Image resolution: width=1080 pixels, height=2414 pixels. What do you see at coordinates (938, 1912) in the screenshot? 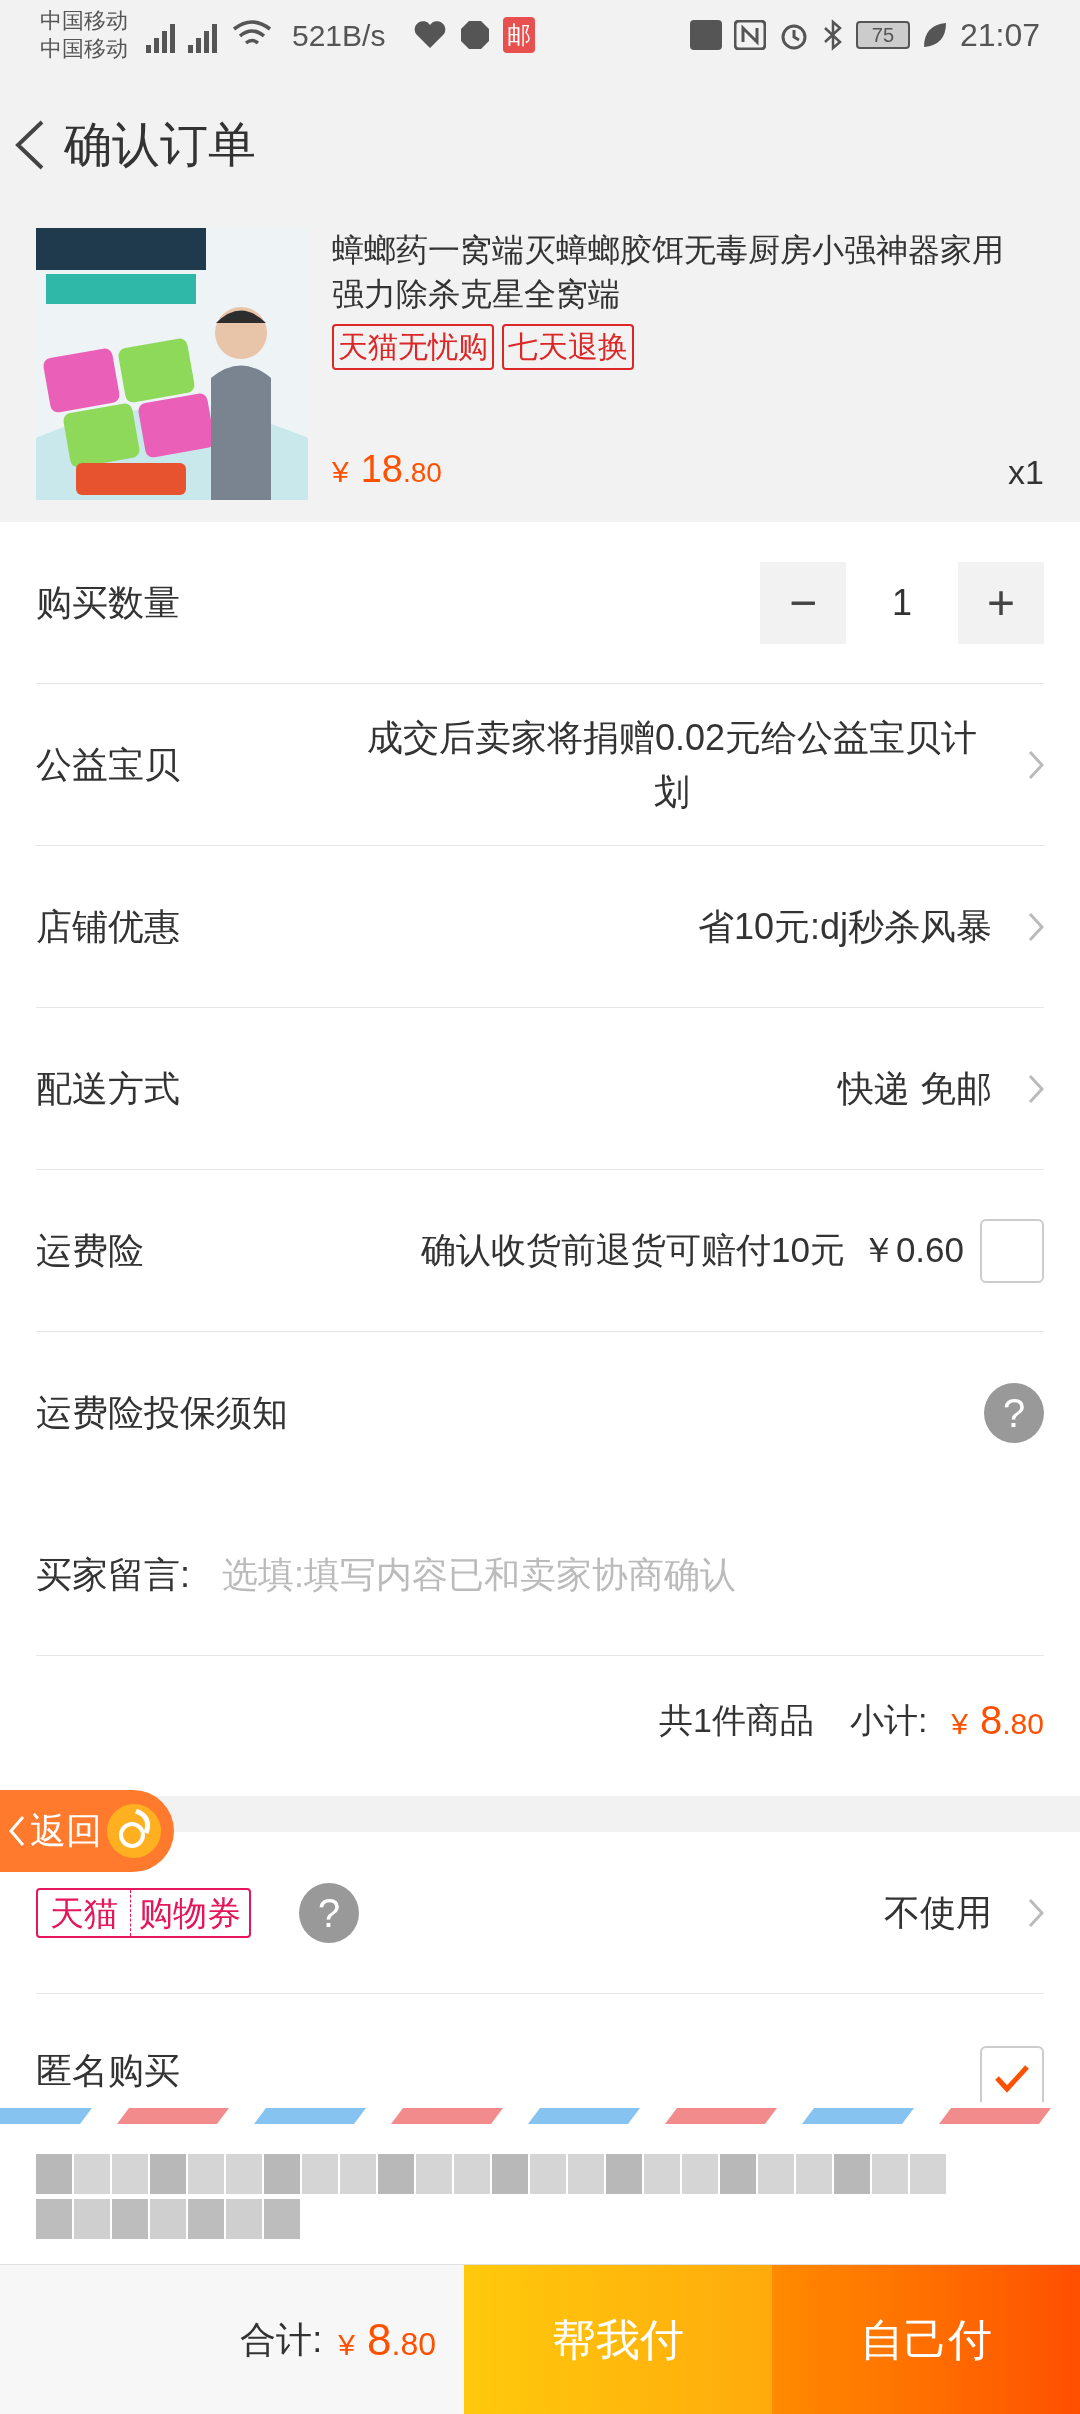
I see `coupon-value: 不使用` at bounding box center [938, 1912].